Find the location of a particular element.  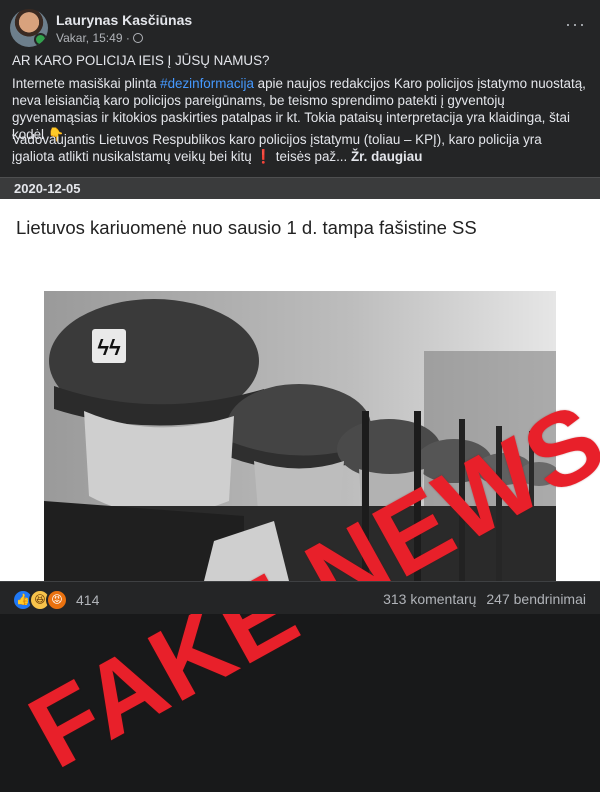

post-headline: AR KARO POLICIJA IEIS Į JŪSŲ NAMUS? is located at coordinates (299, 60).